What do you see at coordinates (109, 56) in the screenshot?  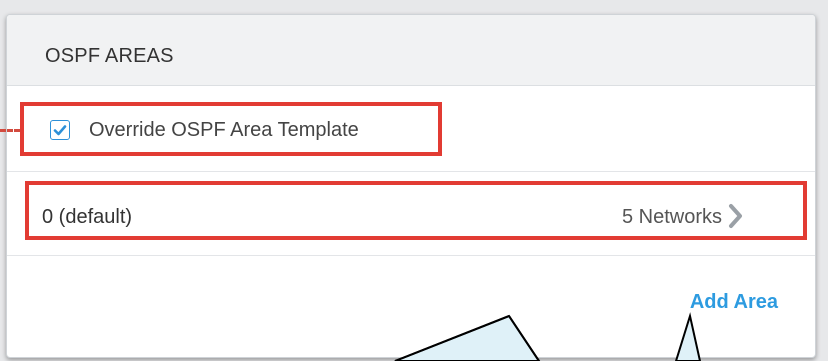 I see `panel-title: OSPF AREAS` at bounding box center [109, 56].